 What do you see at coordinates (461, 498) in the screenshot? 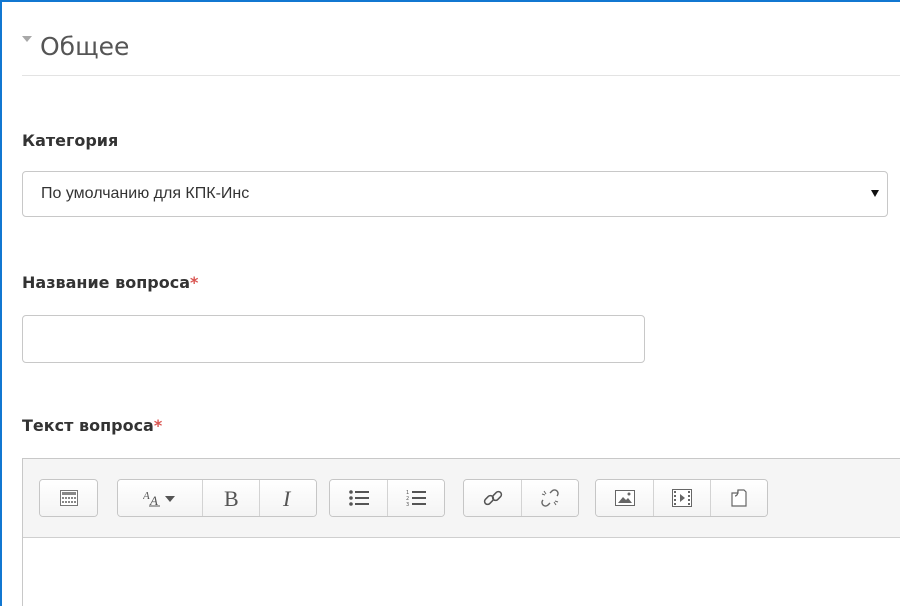
I see `editor-toolbar: A A B I 1 2 3` at bounding box center [461, 498].